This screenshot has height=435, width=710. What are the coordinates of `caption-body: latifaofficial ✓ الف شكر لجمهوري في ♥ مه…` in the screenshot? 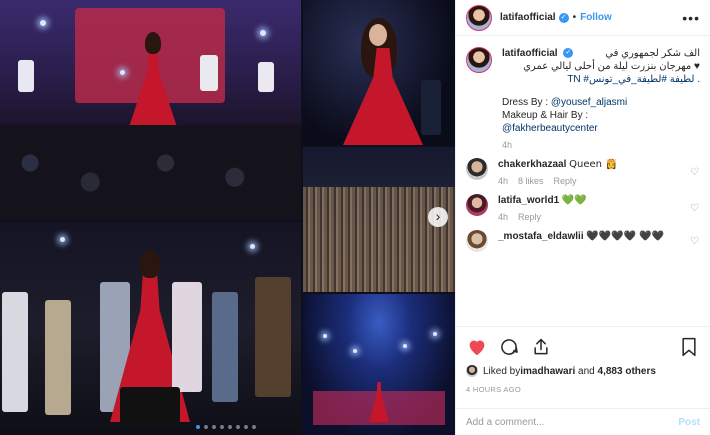 It's located at (601, 98).